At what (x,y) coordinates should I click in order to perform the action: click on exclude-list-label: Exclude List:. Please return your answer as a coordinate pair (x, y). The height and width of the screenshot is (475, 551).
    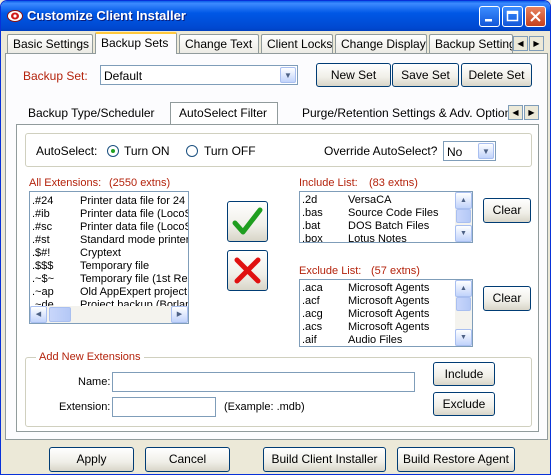
    Looking at the image, I should click on (330, 271).